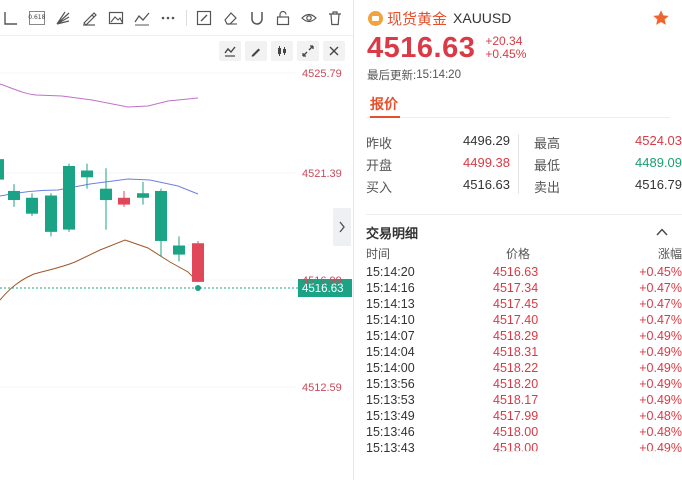  What do you see at coordinates (518, 105) in the screenshot?
I see `tab-bar: 报价` at bounding box center [518, 105].